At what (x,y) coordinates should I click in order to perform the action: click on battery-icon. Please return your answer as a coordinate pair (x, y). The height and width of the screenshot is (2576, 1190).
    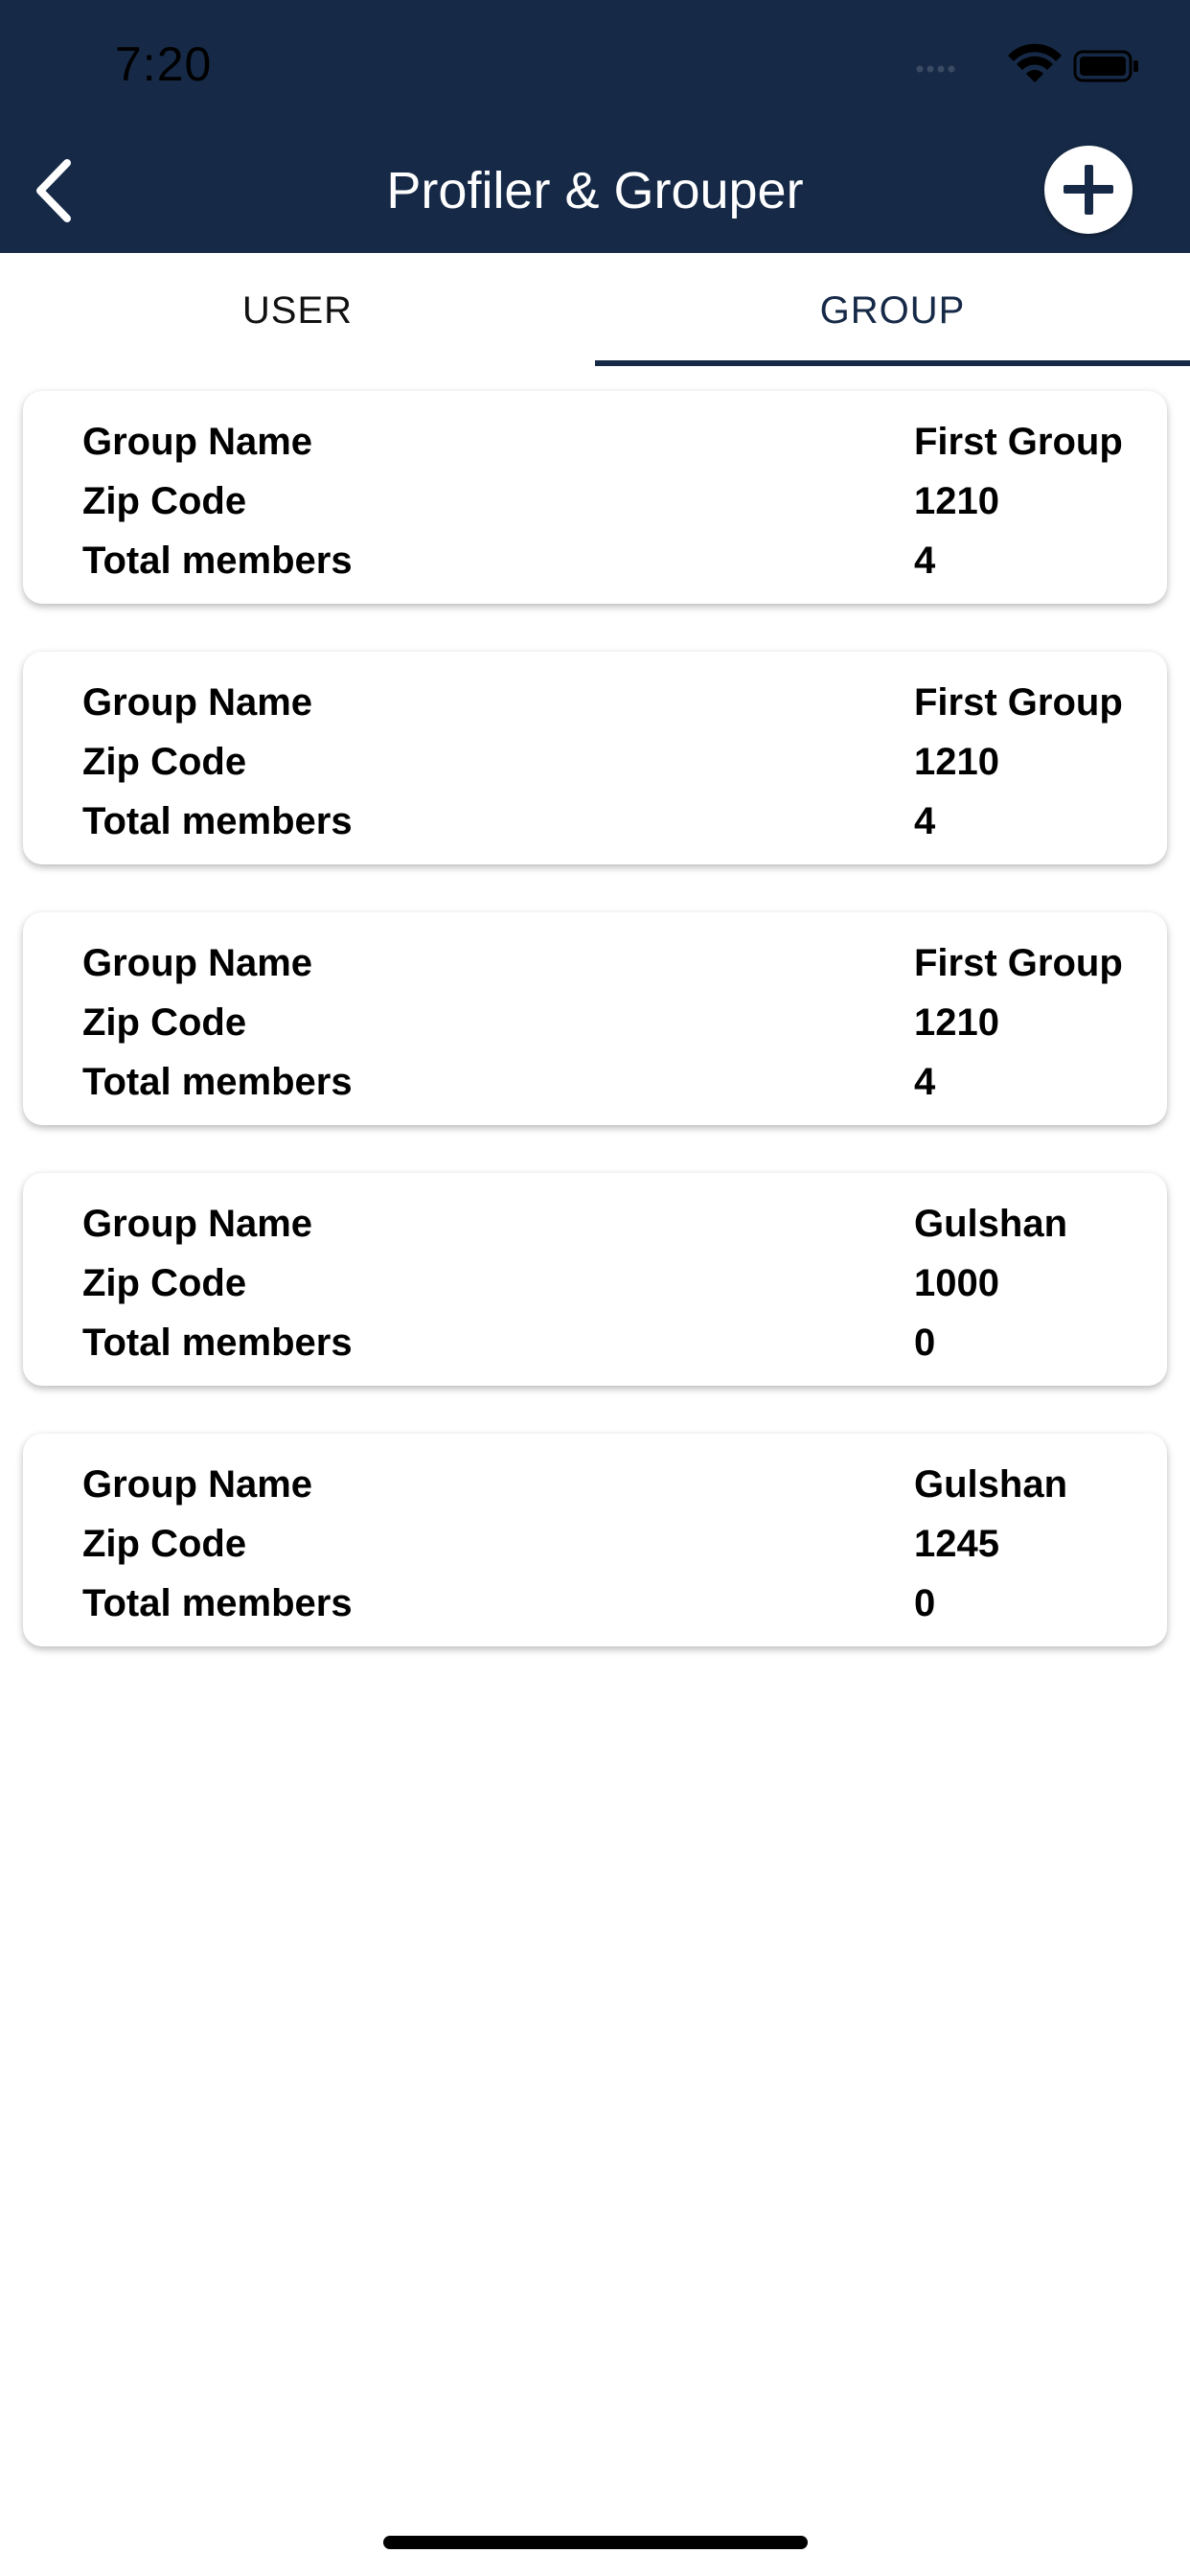
    Looking at the image, I should click on (1105, 66).